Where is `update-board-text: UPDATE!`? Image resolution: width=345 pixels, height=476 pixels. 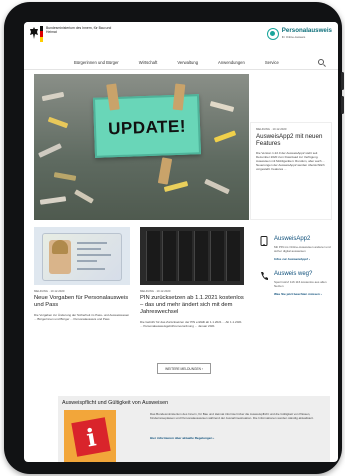
update-board-text: UPDATE! is located at coordinates (147, 127).